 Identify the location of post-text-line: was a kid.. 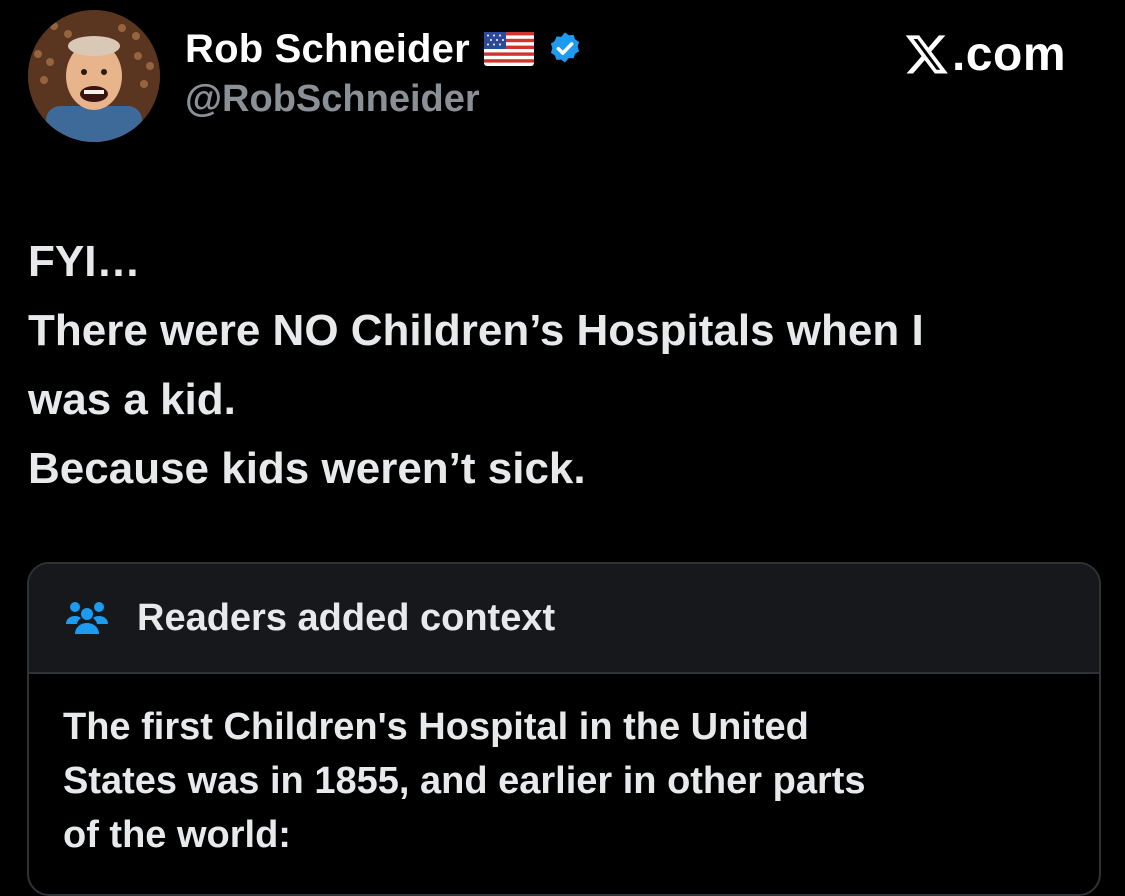
(132, 399).